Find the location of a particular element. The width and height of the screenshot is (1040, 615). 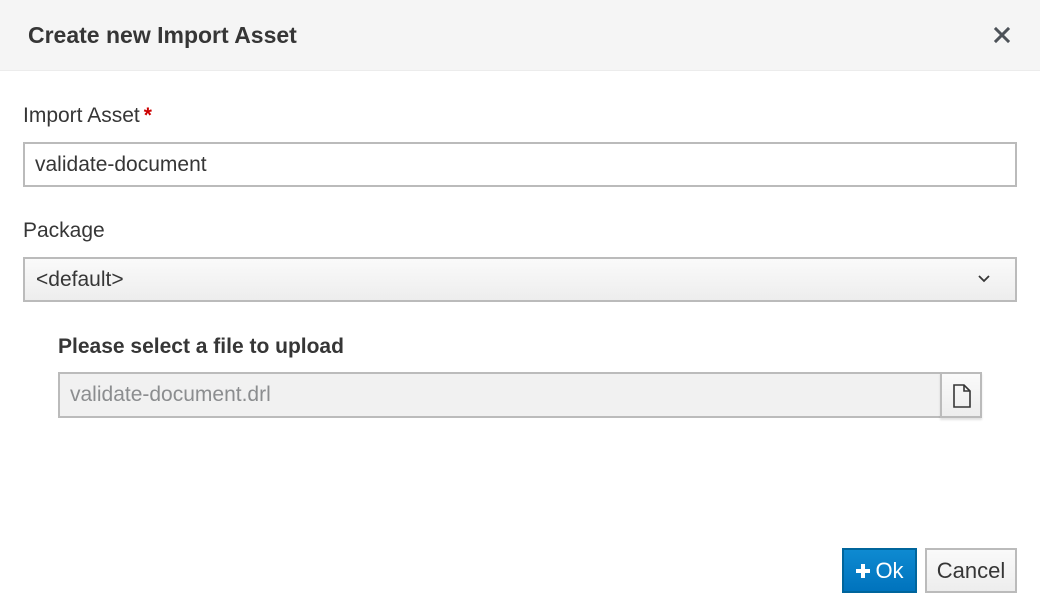

close-button is located at coordinates (1002, 35).